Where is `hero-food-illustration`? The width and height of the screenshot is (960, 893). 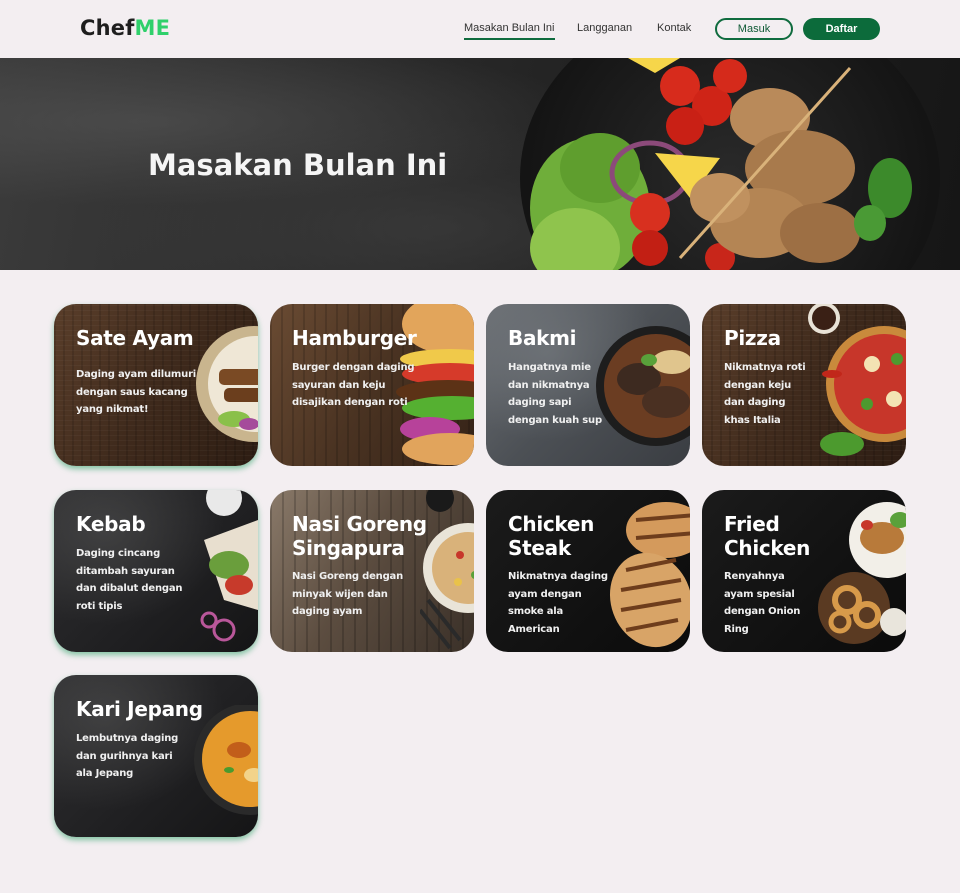 hero-food-illustration is located at coordinates (721, 164).